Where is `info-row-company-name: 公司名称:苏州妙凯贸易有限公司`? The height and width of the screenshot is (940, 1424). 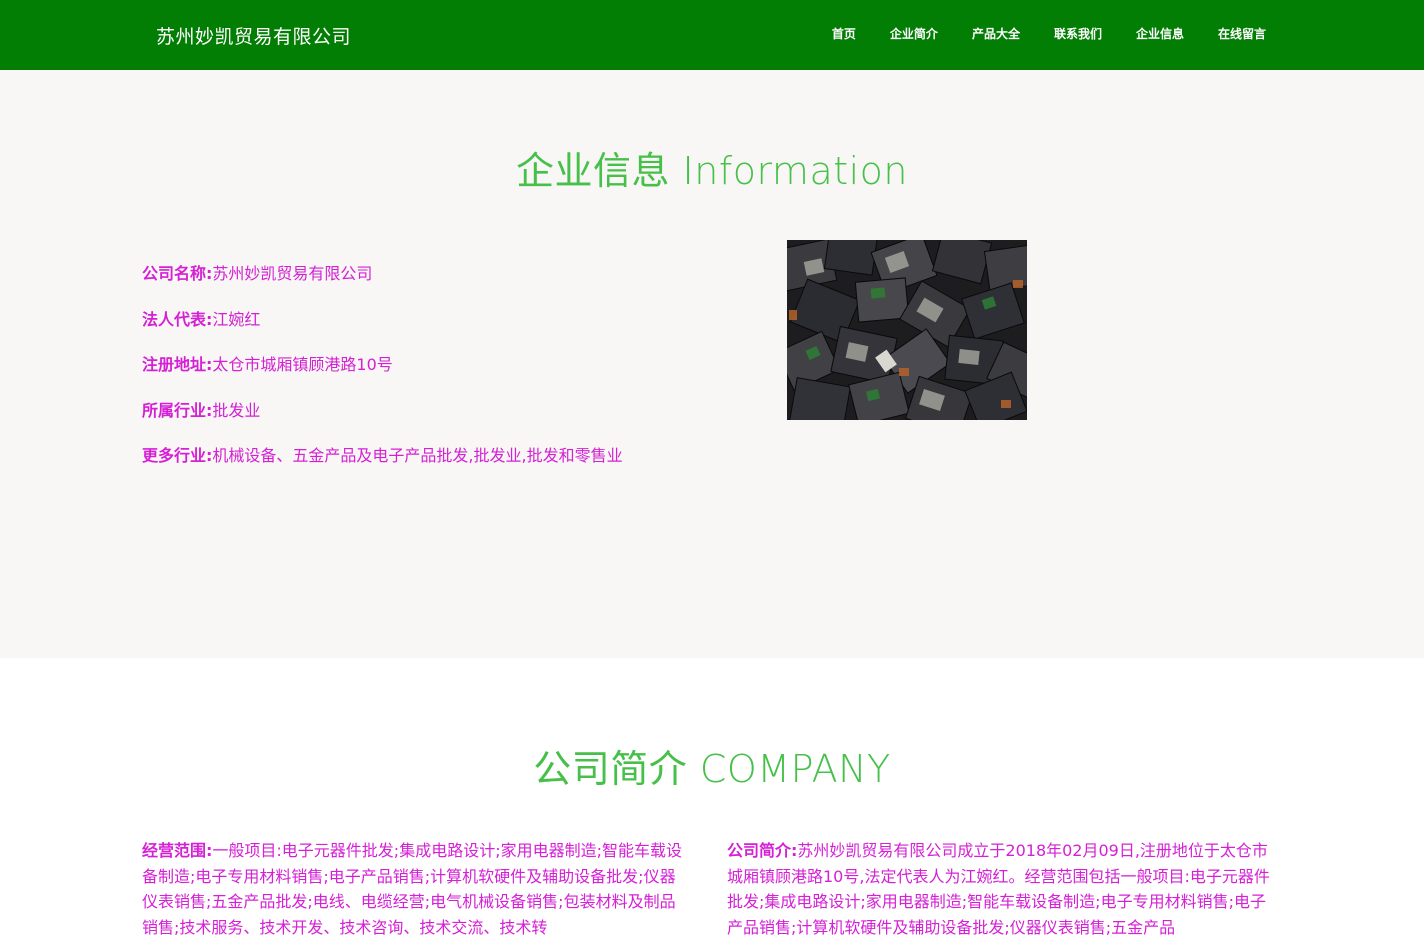
info-row-company-name: 公司名称:苏州妙凯贸易有限公司 is located at coordinates (442, 285).